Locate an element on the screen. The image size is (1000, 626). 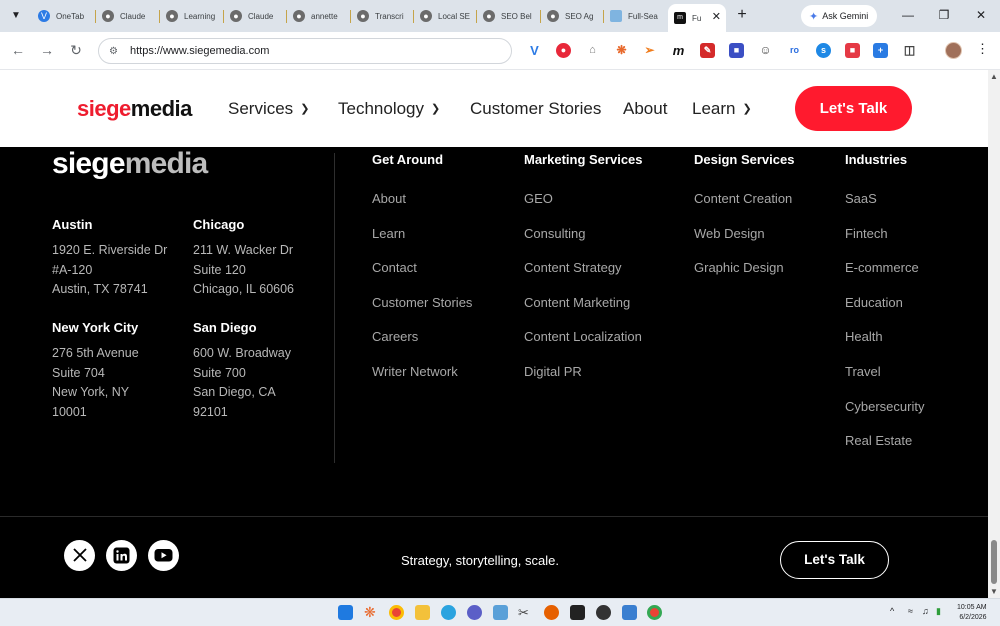
new-tab-plus-icon: + is located at coordinates (742, 15).